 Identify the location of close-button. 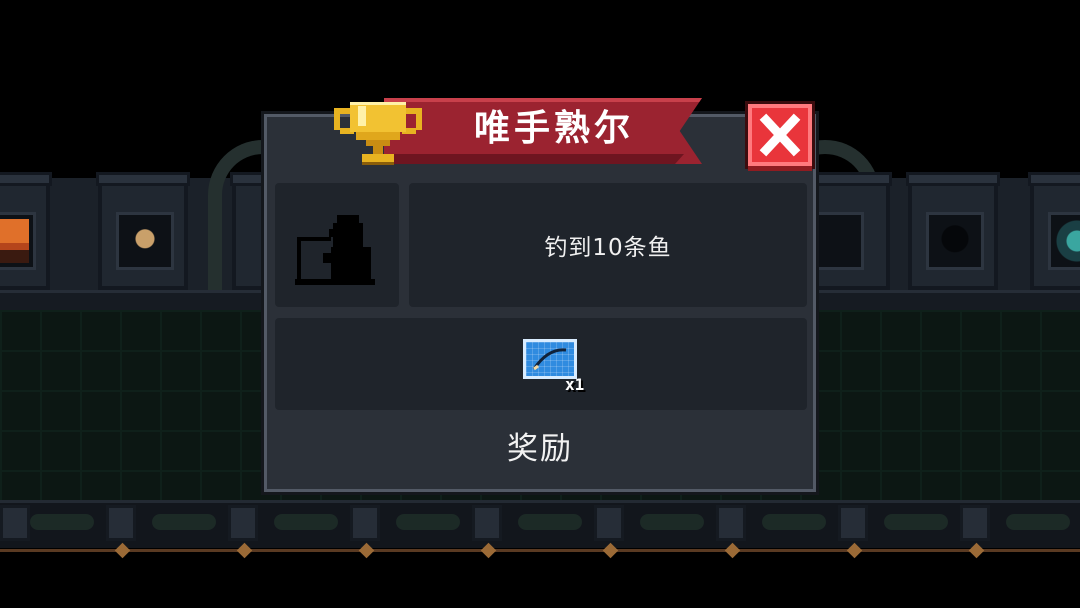
(780, 135).